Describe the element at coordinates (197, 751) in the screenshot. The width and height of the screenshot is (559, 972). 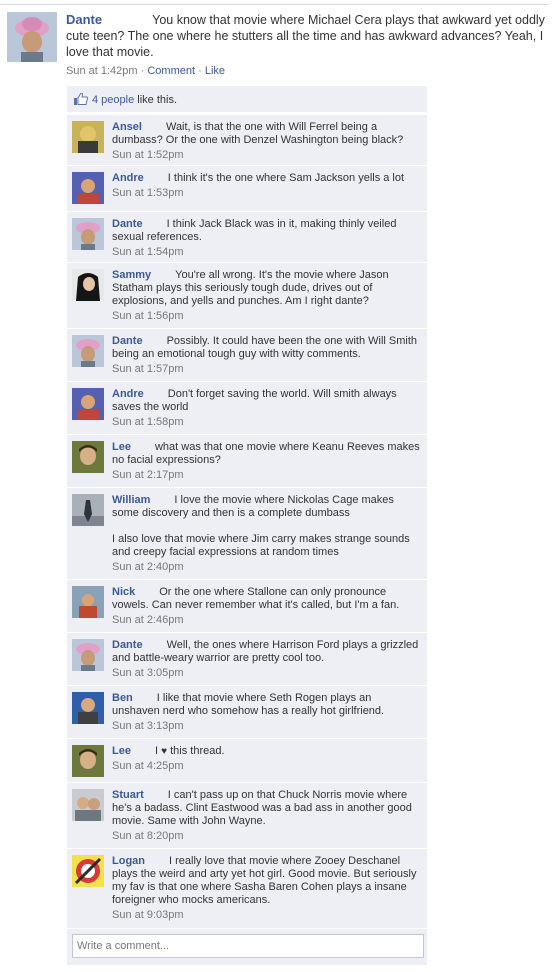
I see `comment-text: this thread.` at that location.